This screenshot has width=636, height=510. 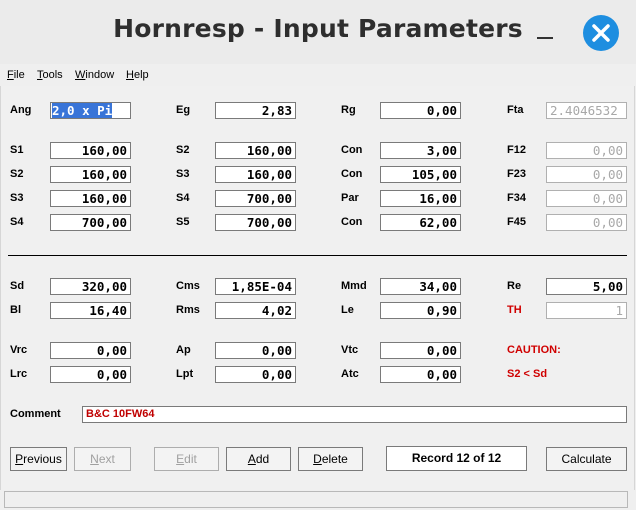 What do you see at coordinates (255, 222) in the screenshot?
I see `c2-s5-field: 700,00` at bounding box center [255, 222].